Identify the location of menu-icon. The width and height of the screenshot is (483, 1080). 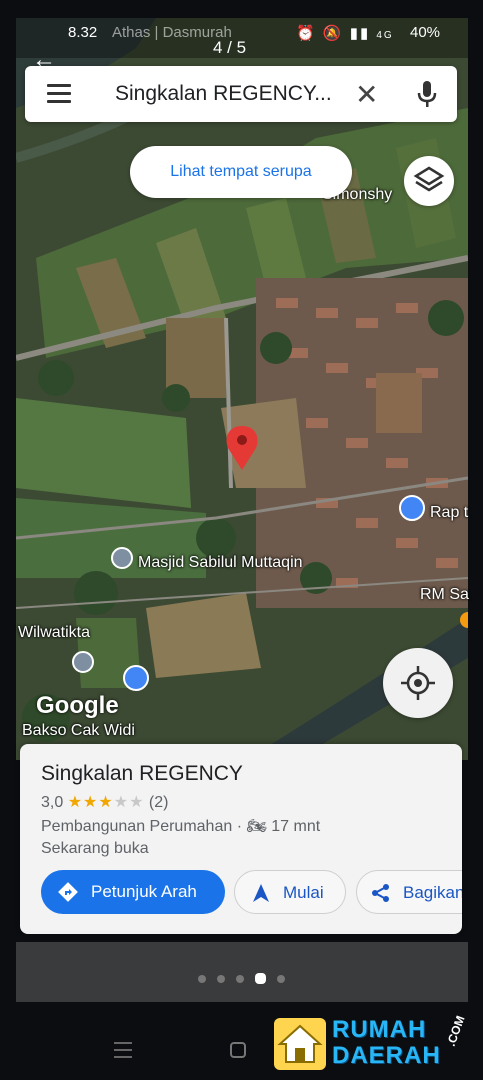
(59, 94).